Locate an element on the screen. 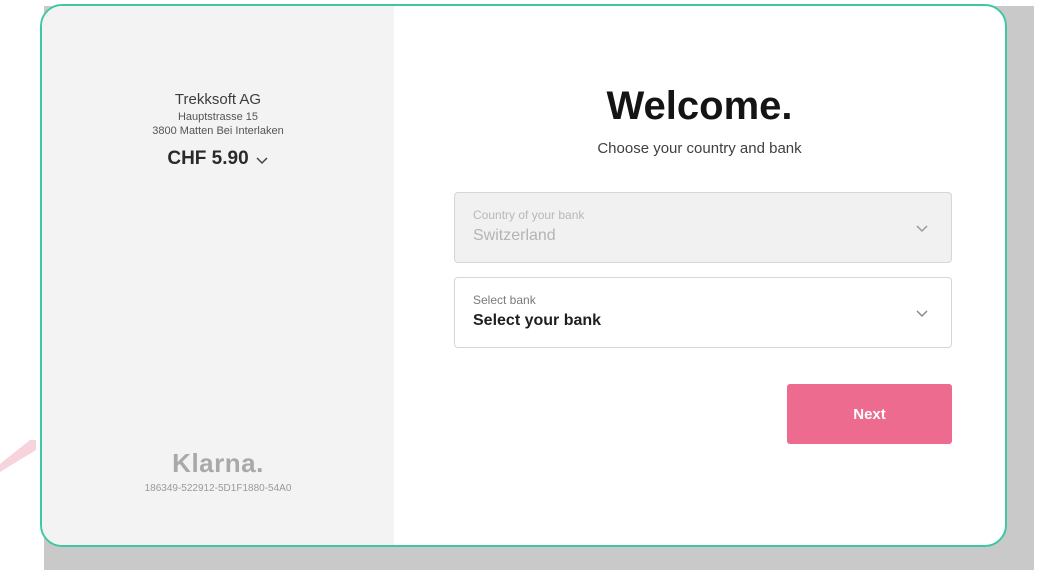  country-select-value: Switzerland is located at coordinates (514, 235).